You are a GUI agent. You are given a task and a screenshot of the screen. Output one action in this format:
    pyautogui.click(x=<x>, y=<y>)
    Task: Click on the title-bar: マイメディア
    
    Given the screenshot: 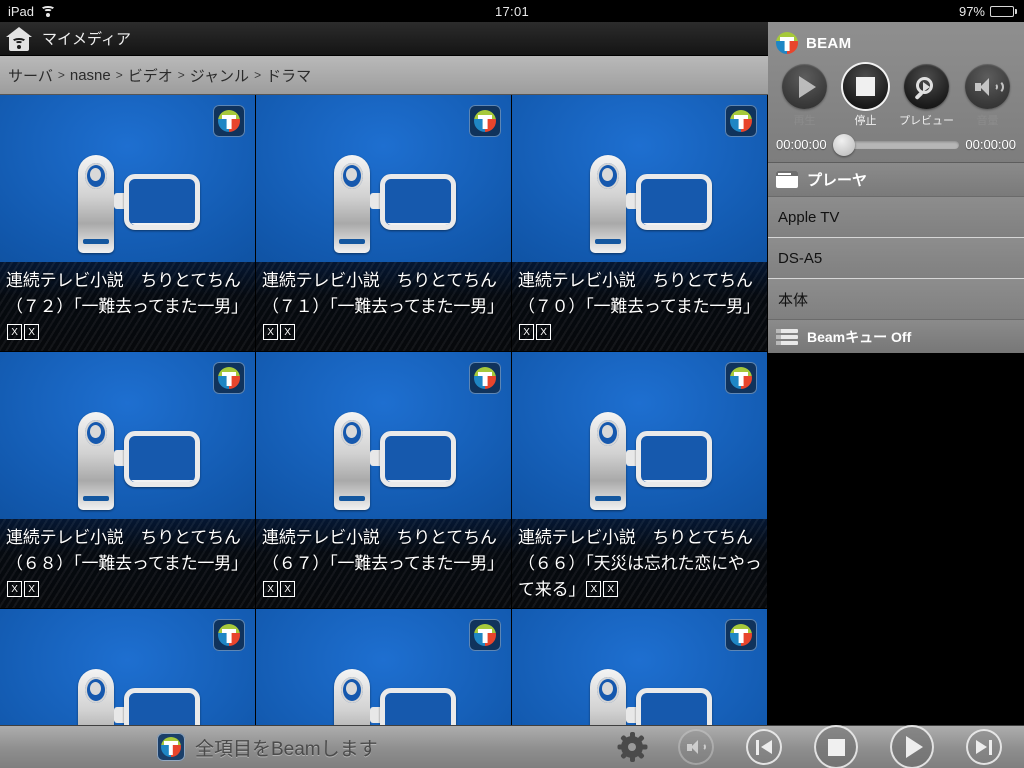 What is the action you would take?
    pyautogui.click(x=384, y=39)
    